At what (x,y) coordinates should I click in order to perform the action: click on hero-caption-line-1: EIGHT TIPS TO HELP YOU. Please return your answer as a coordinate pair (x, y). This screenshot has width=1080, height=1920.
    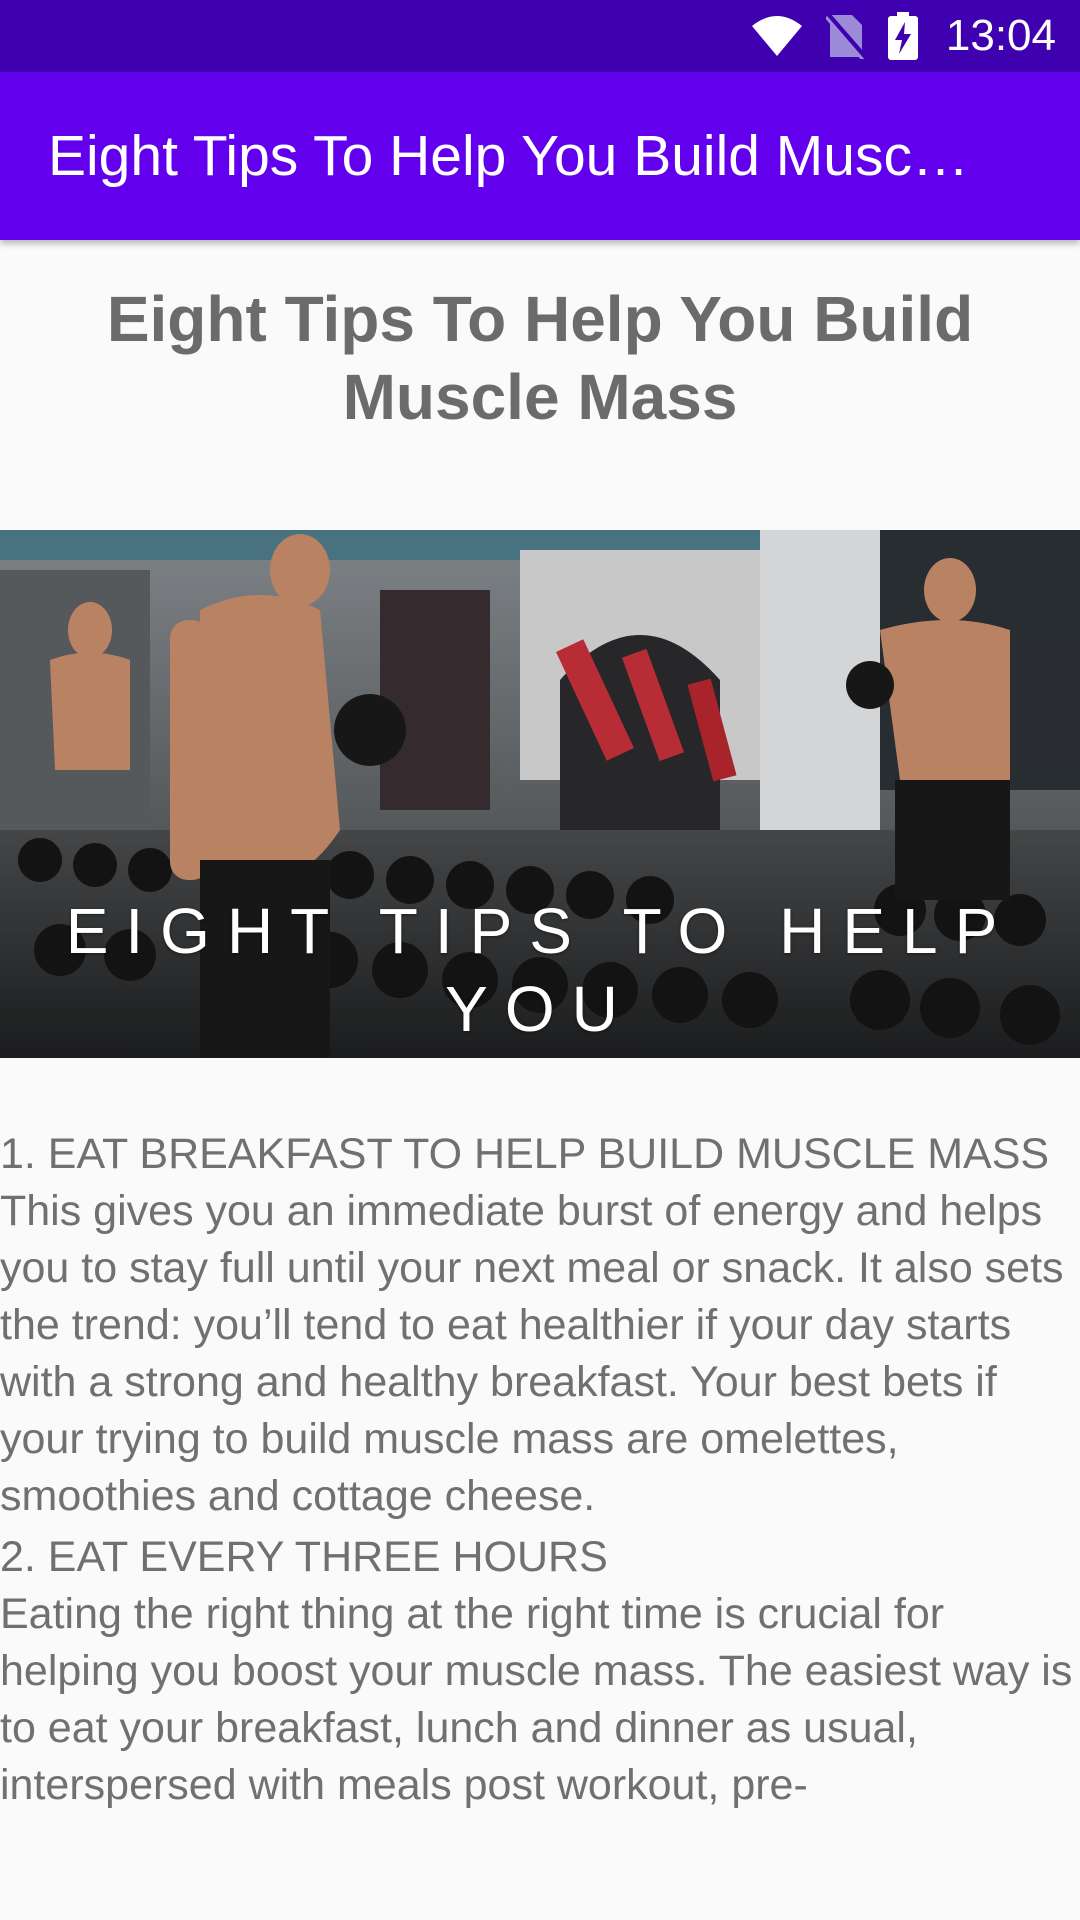
    Looking at the image, I should click on (540, 970).